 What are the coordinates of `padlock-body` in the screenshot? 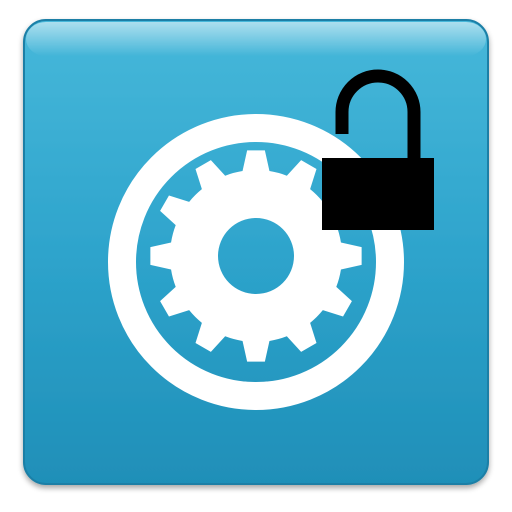 It's located at (378, 194).